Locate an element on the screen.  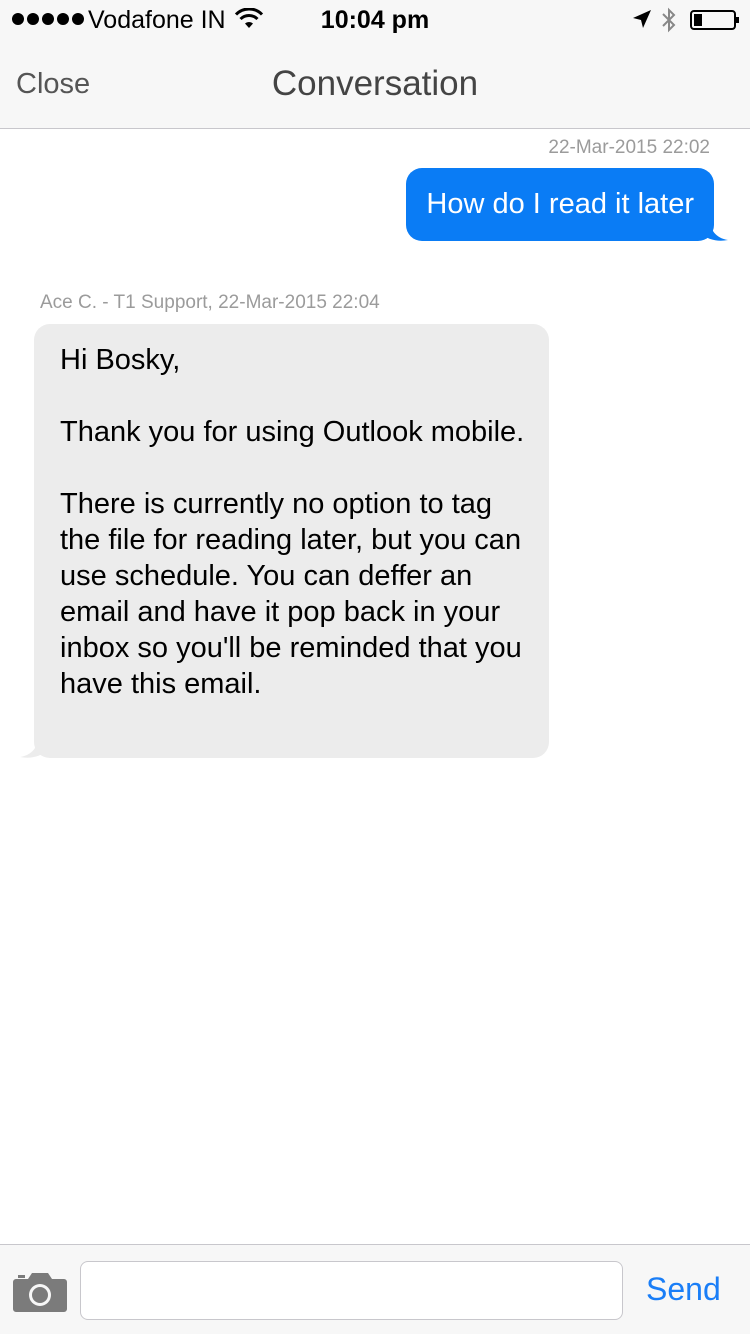
message-composer: Send is located at coordinates (375, 1289).